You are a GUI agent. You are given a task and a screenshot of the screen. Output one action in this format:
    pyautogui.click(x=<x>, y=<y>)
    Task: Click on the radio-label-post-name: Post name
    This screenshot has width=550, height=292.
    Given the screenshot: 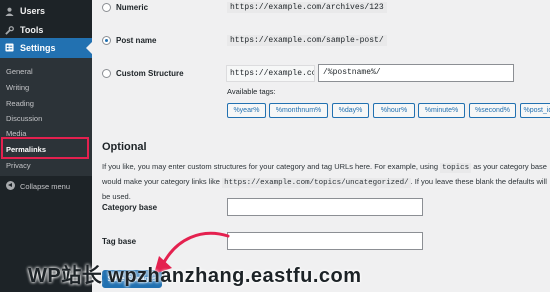 What is the action you would take?
    pyautogui.click(x=136, y=40)
    